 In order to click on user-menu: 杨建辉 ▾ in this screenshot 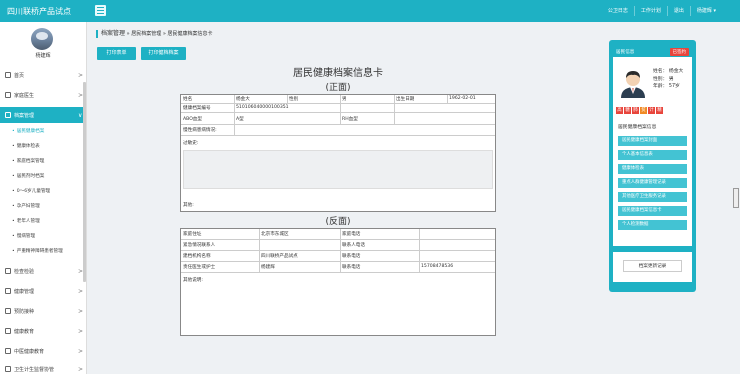, I will do `click(715, 11)`.